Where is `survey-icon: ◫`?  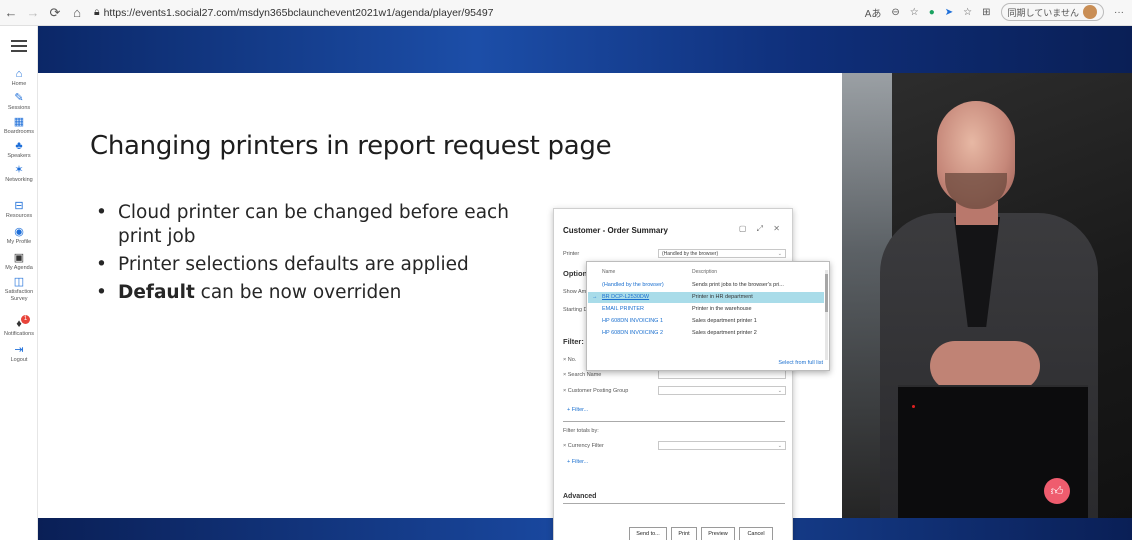 survey-icon: ◫ is located at coordinates (19, 282).